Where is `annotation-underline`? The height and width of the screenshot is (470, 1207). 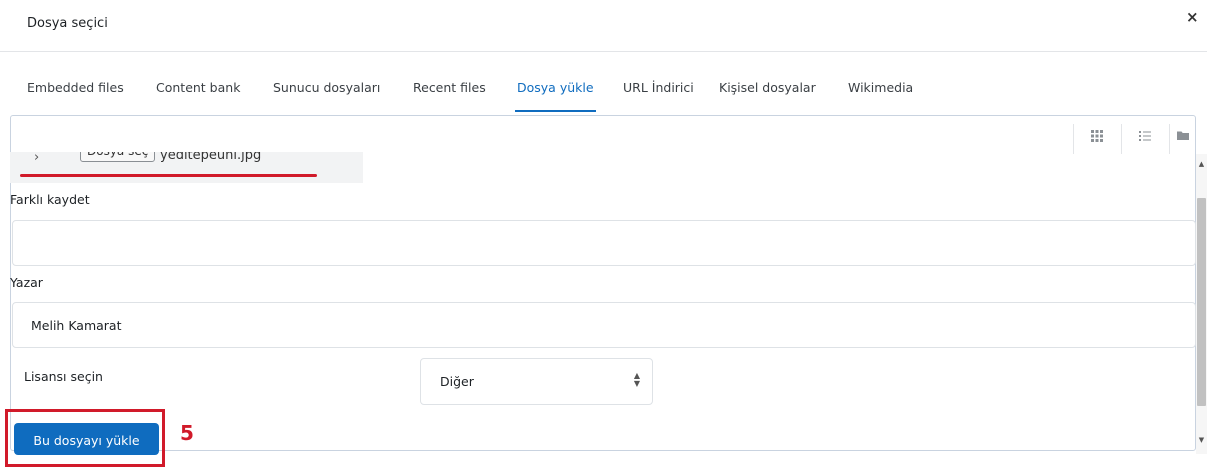 annotation-underline is located at coordinates (168, 175).